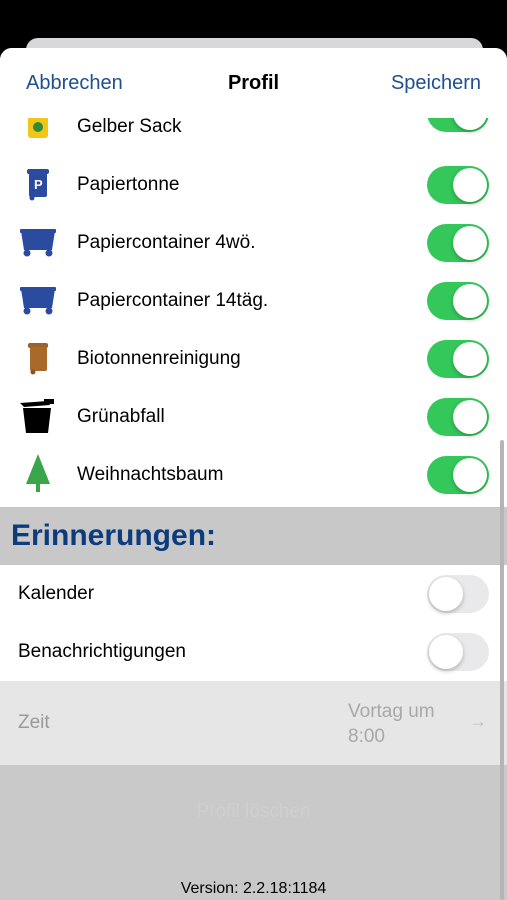  Describe the element at coordinates (114, 535) in the screenshot. I see `section-title: Erinnerungen:` at that location.